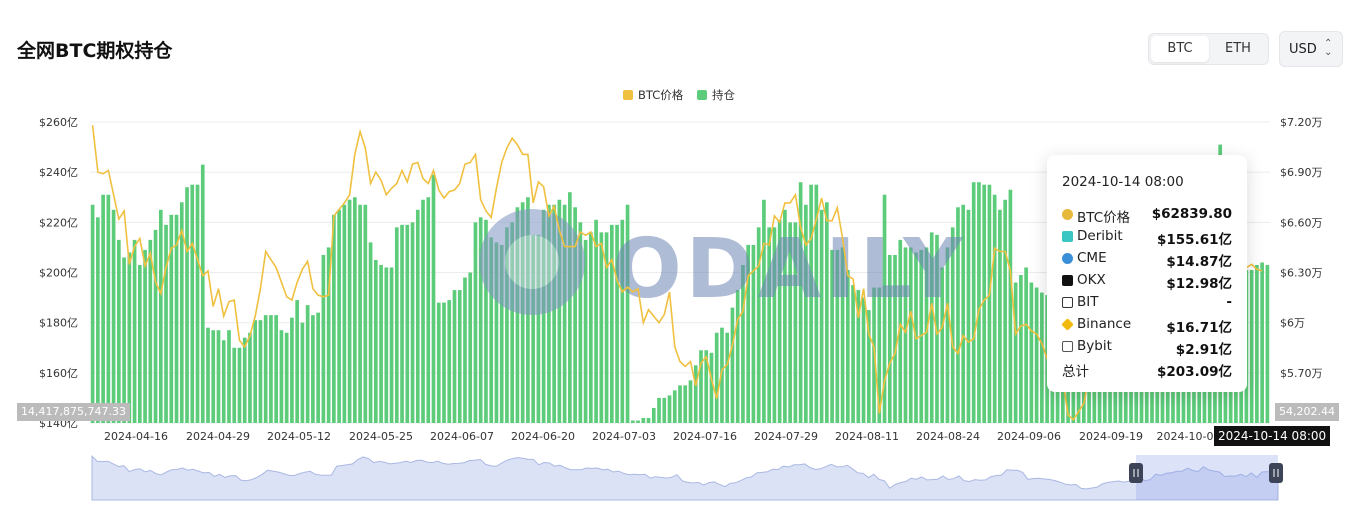 This screenshot has height=530, width=1361. I want to click on tooltip-row-name: Binance, so click(1104, 324).